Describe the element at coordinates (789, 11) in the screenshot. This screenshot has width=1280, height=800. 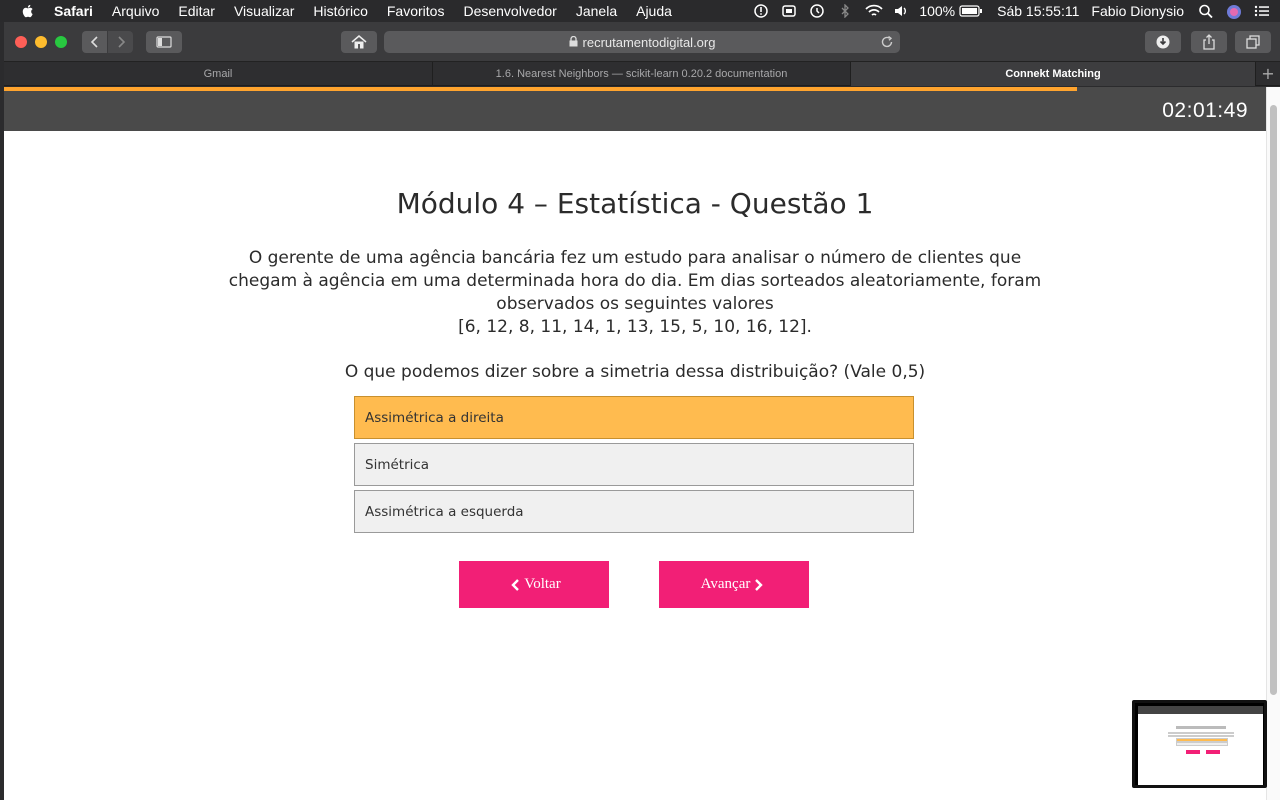
I see `drive-icon` at that location.